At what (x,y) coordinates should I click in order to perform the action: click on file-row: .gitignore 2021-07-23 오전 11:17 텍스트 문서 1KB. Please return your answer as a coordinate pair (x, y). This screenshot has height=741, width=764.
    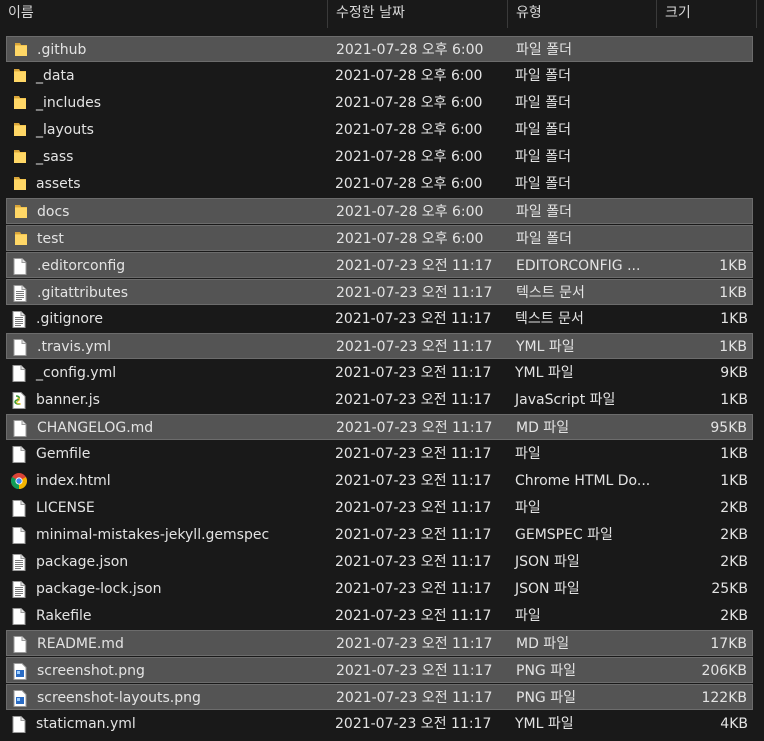
    Looking at the image, I should click on (379, 319).